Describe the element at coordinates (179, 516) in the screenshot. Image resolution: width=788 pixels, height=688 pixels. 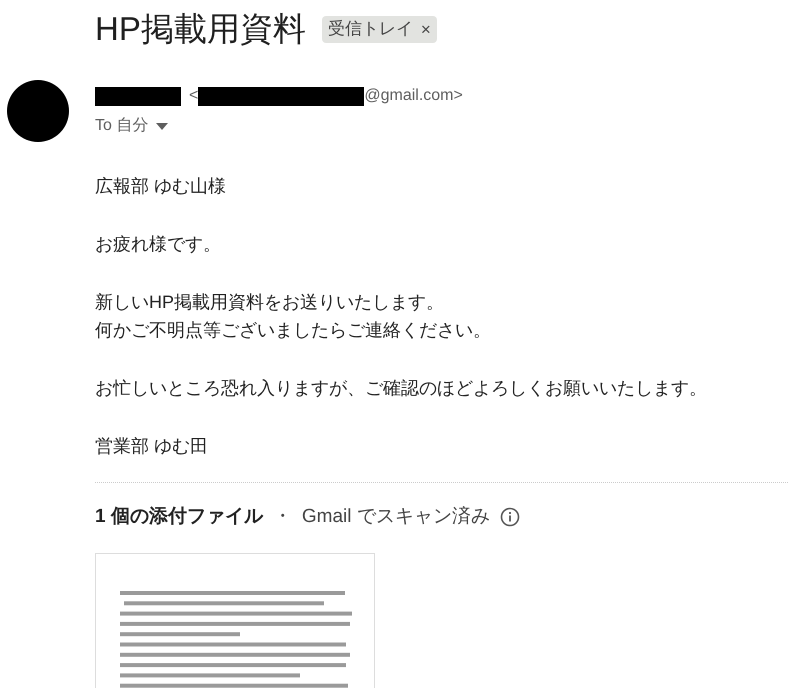
I see `attachment-count: 1 個の添付ファイル` at that location.